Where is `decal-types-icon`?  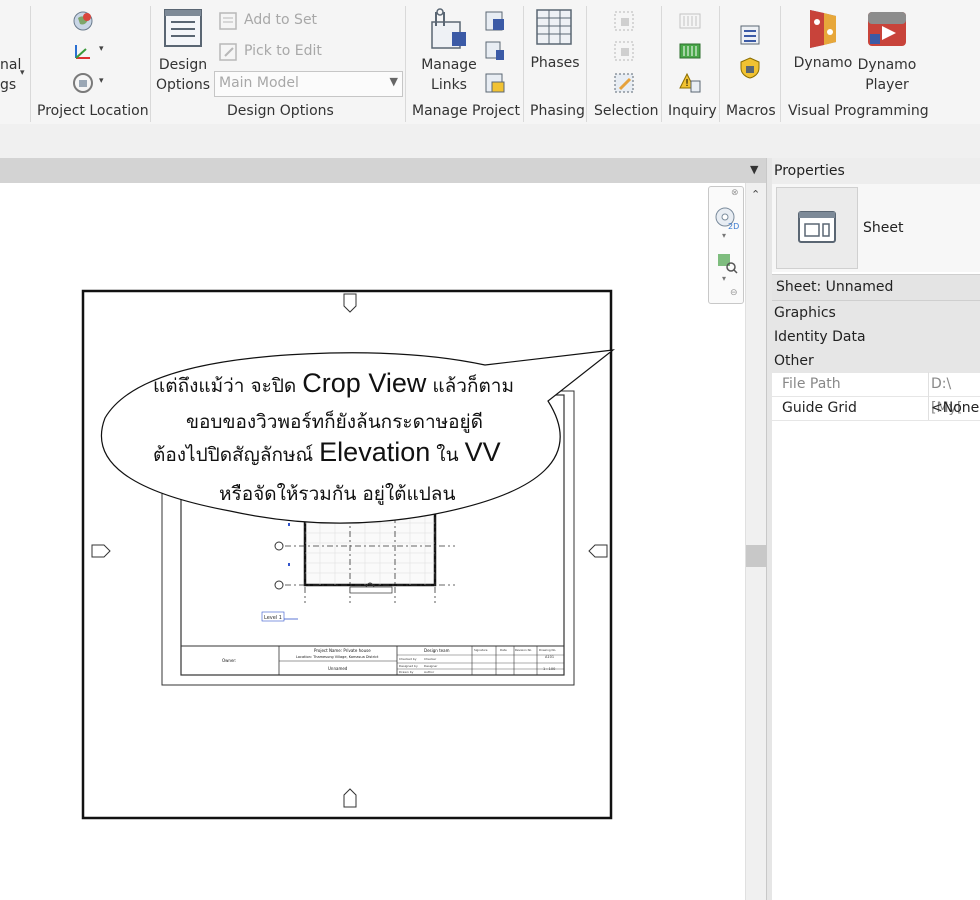
decal-types-icon is located at coordinates (495, 83).